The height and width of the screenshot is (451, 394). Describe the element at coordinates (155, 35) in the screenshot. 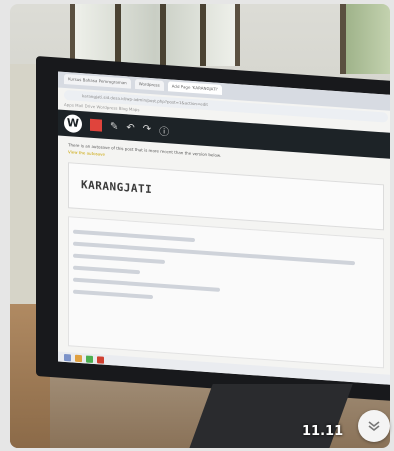

I see `window` at that location.